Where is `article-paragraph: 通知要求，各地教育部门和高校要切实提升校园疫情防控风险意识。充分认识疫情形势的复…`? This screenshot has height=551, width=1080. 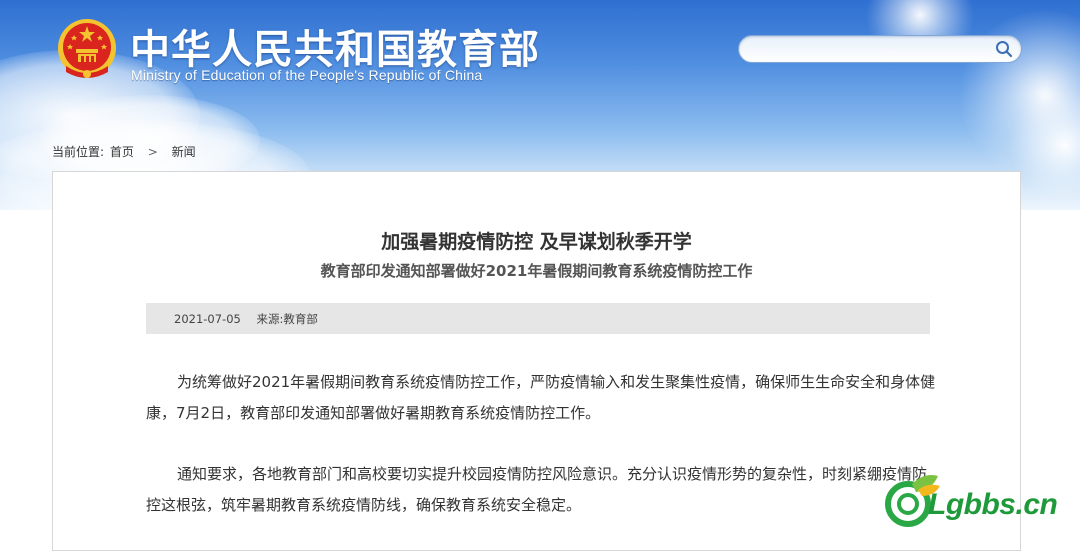
article-paragraph: 通知要求，各地教育部门和高校要切实提升校园疫情防控风险意识。充分认识疫情形势的复… is located at coordinates (537, 489).